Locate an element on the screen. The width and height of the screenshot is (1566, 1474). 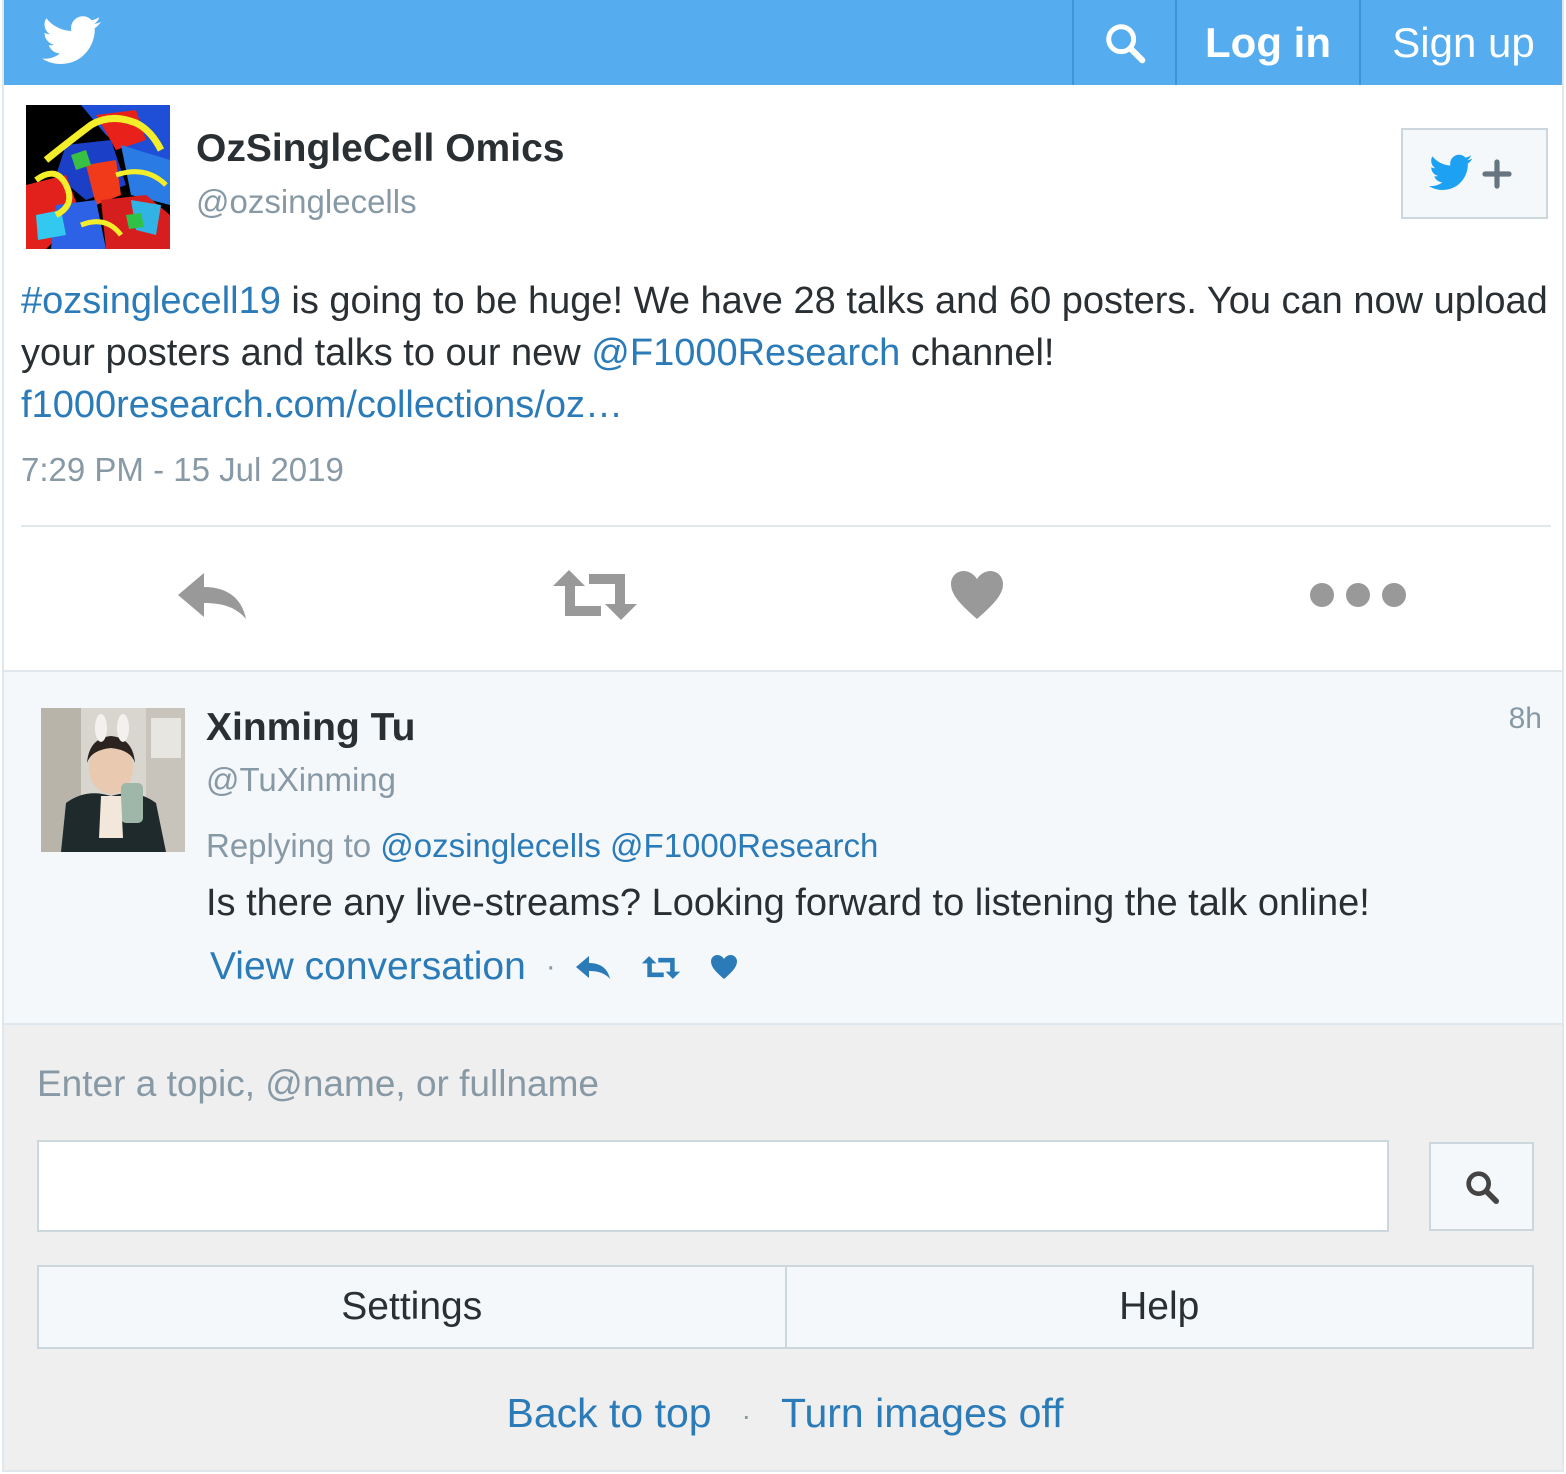
reply-avatar is located at coordinates (113, 780).